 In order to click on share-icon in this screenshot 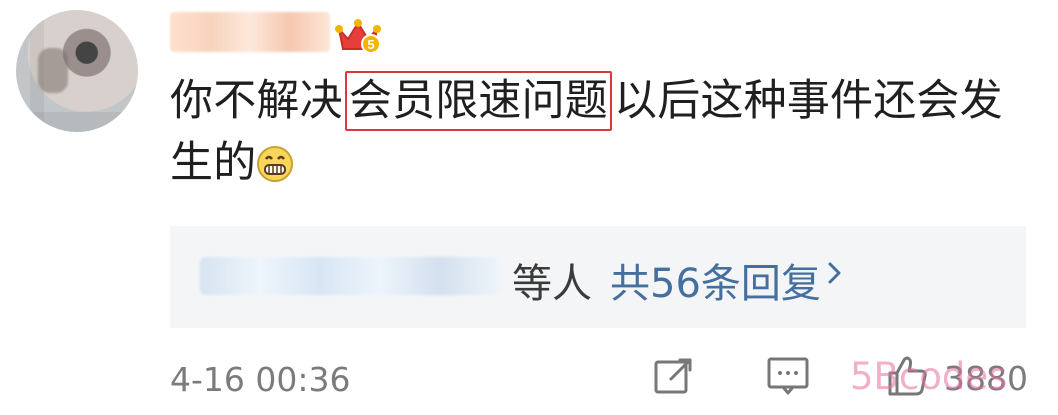, I will do `click(674, 376)`.